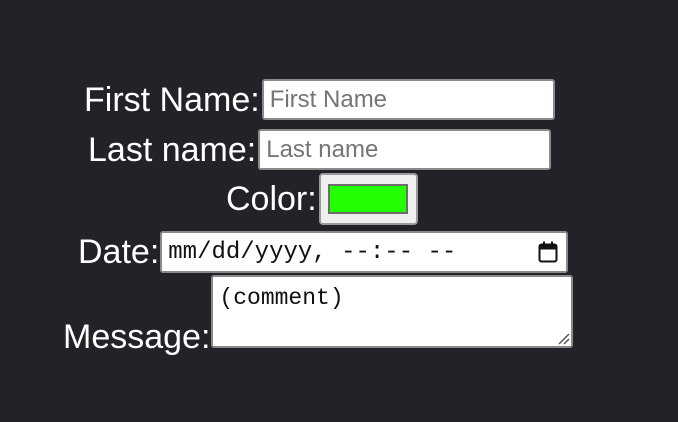 The height and width of the screenshot is (422, 678). What do you see at coordinates (137, 337) in the screenshot?
I see `message-label: Message:` at bounding box center [137, 337].